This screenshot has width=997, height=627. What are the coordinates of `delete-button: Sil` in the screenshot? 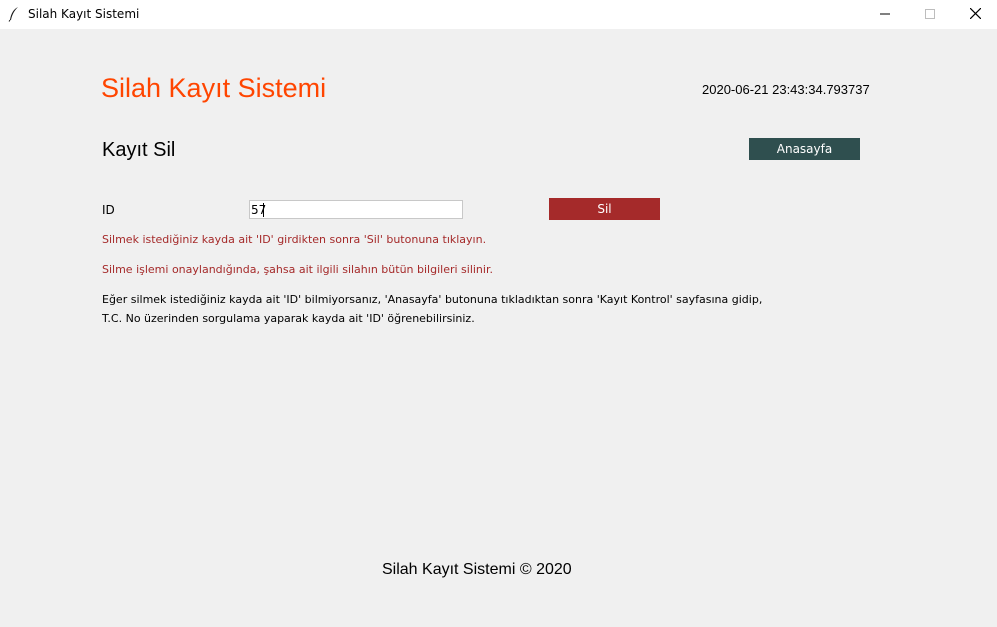 It's located at (604, 209).